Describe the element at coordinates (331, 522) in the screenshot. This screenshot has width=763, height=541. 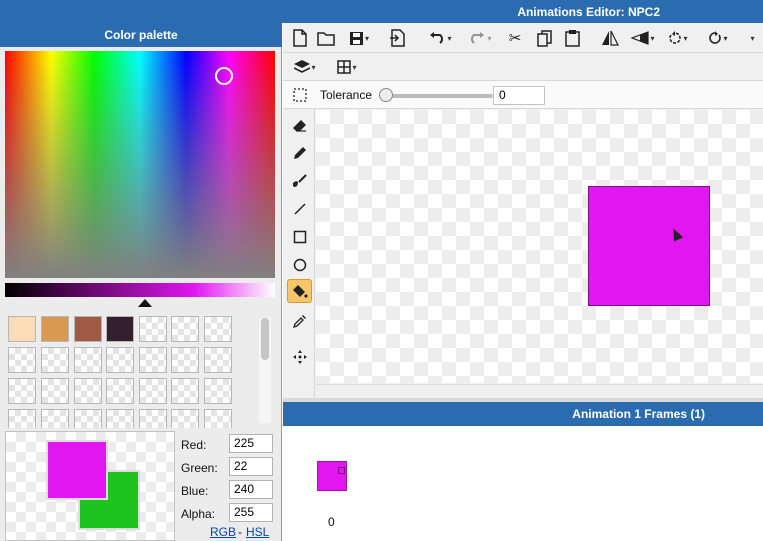
I see `frame-number: 0` at that location.